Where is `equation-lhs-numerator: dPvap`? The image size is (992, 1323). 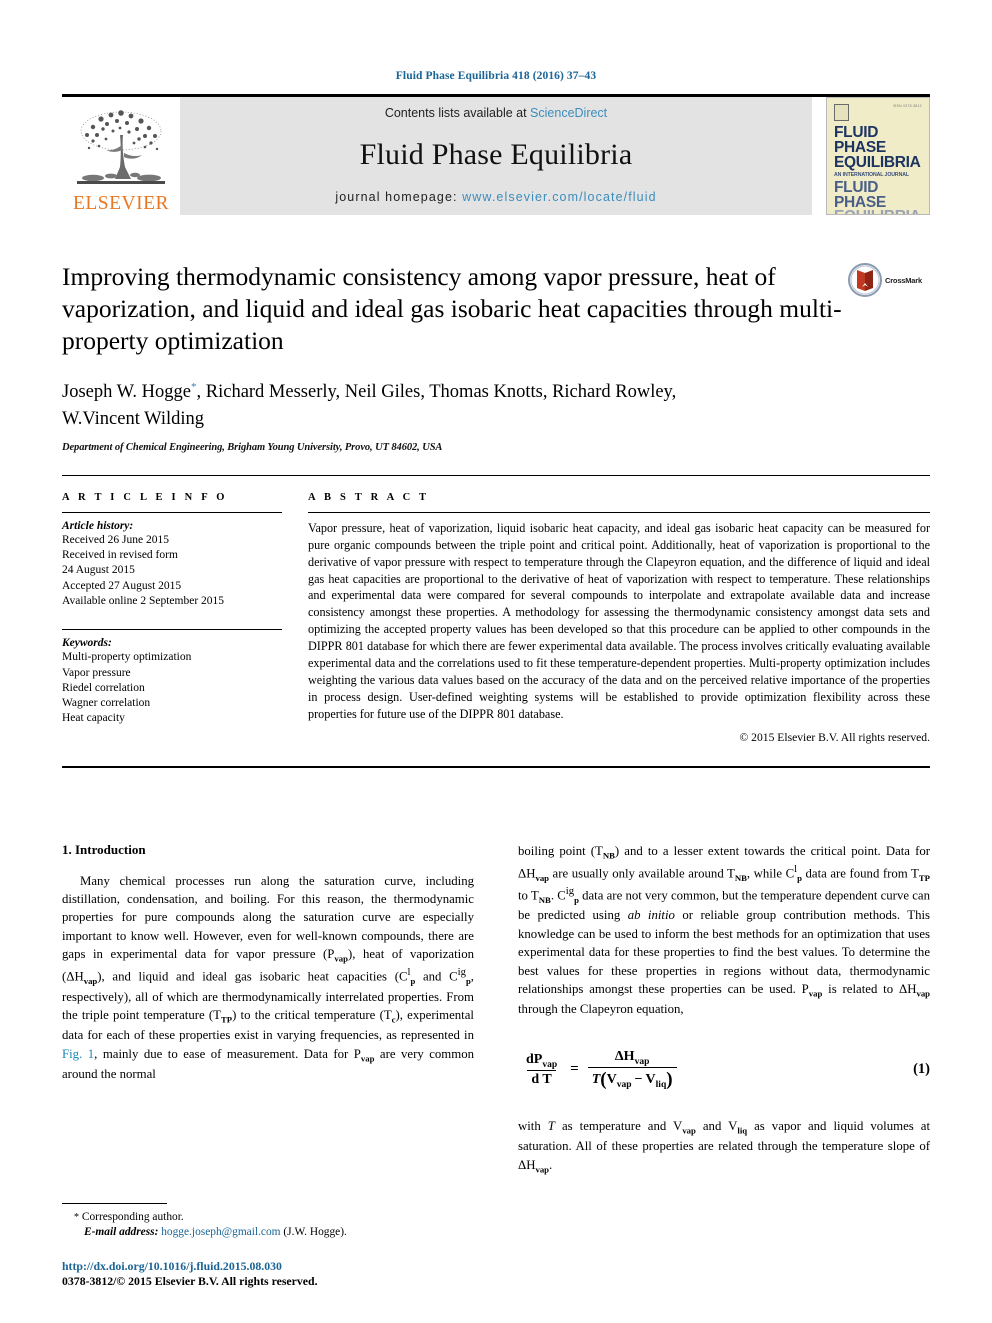 equation-lhs-numerator: dPvap is located at coordinates (541, 1061).